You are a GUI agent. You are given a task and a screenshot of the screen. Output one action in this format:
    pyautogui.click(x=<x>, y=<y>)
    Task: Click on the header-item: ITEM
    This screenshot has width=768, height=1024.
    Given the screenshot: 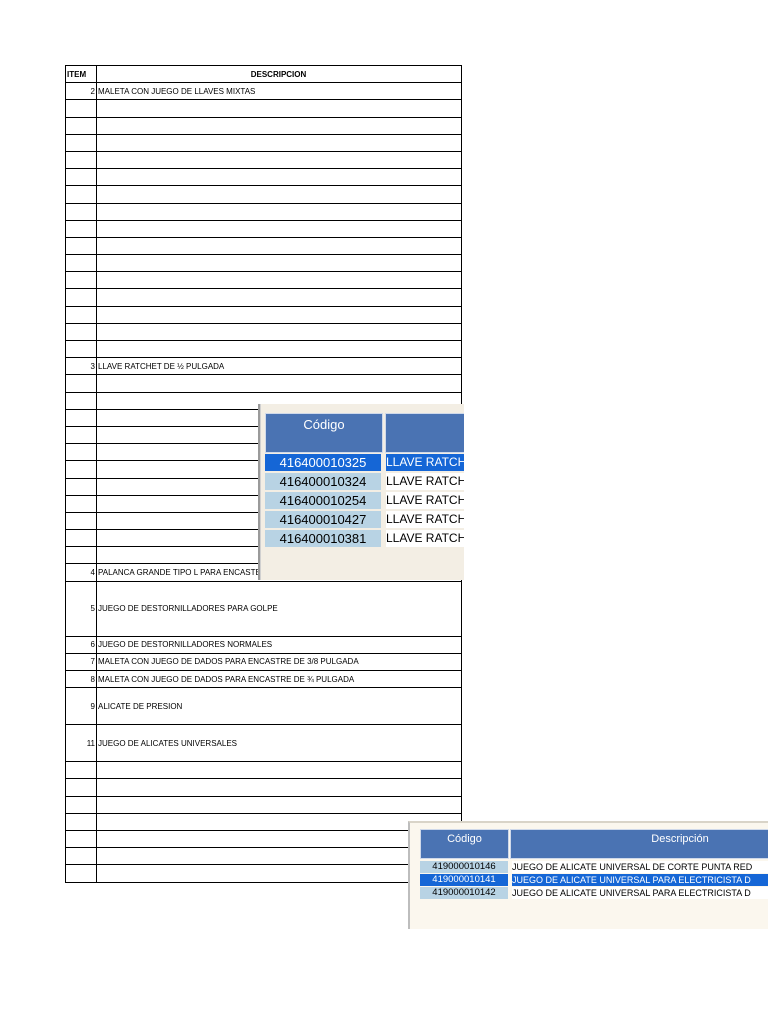 What is the action you would take?
    pyautogui.click(x=81, y=74)
    